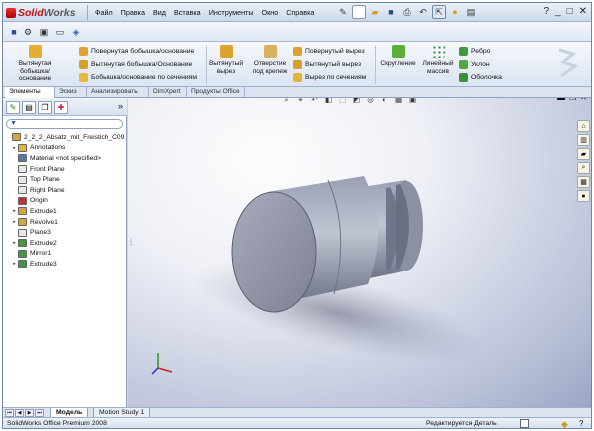 Image resolution: width=594 pixels, height=431 pixels. What do you see at coordinates (131, 246) in the screenshot?
I see `panel-collapse-handle: ⋮` at bounding box center [131, 246].